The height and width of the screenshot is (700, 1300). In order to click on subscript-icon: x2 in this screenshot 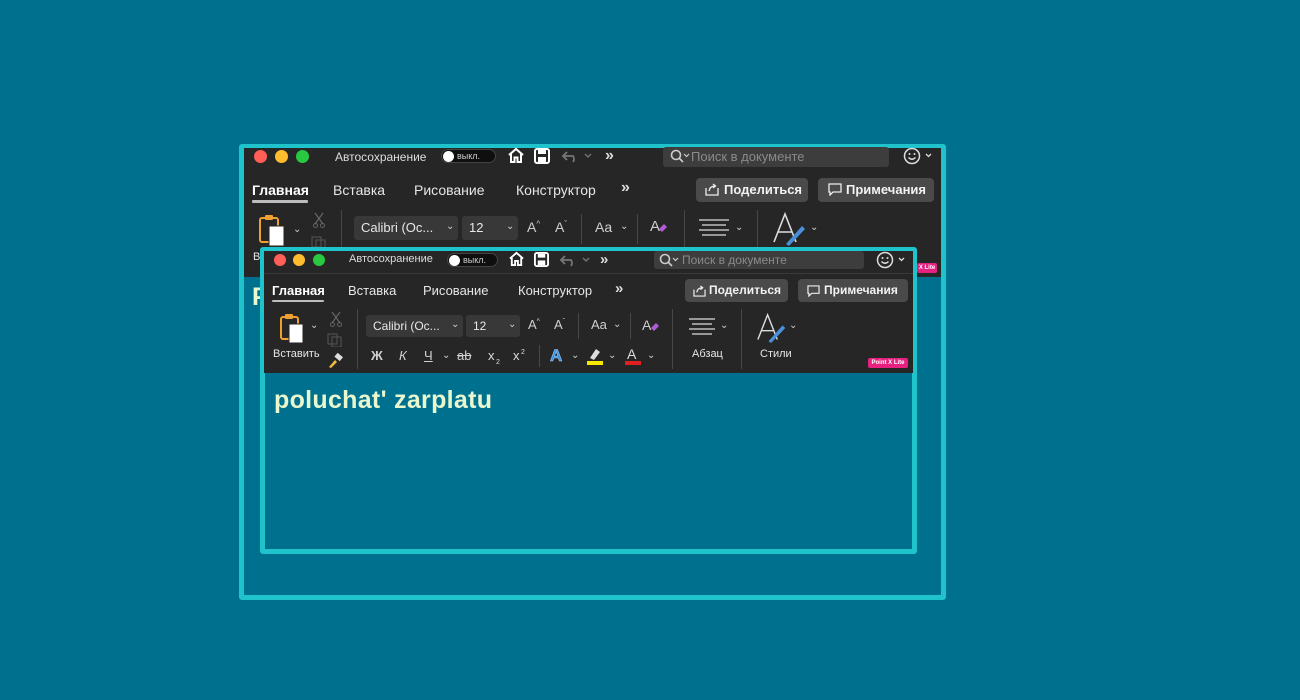, I will do `click(496, 359)`.